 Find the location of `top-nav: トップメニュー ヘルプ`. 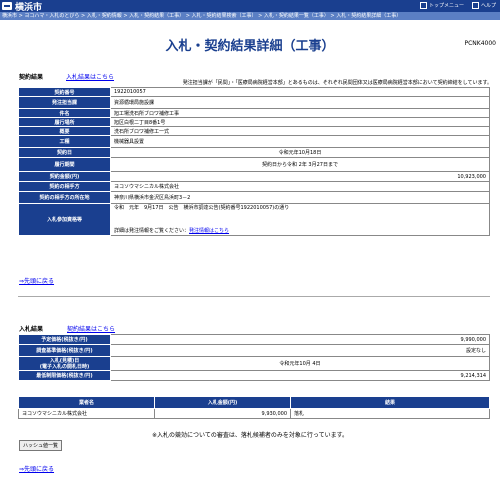

top-nav: トップメニュー ヘルプ is located at coordinates (457, 5).